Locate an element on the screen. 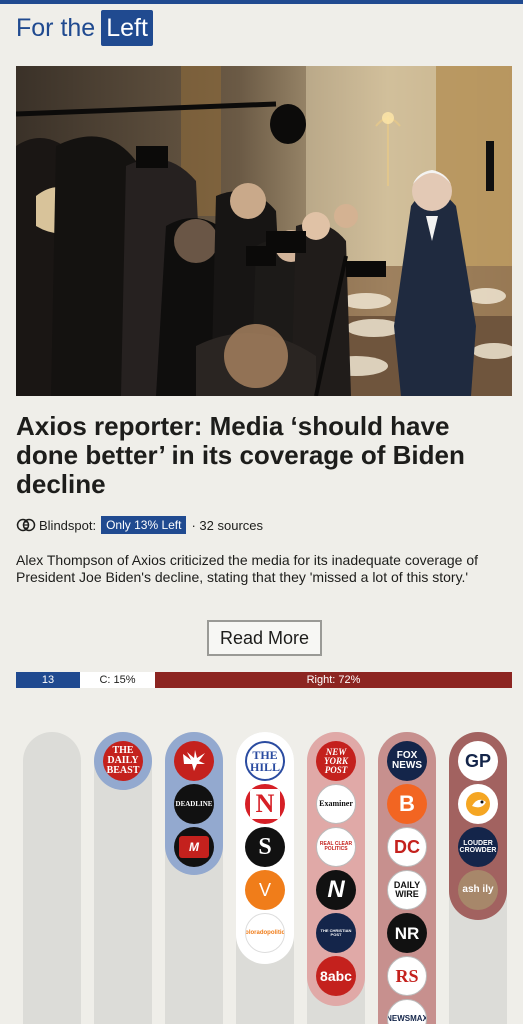 Image resolution: width=523 pixels, height=1024 pixels. read-more-button: Read More is located at coordinates (264, 638).